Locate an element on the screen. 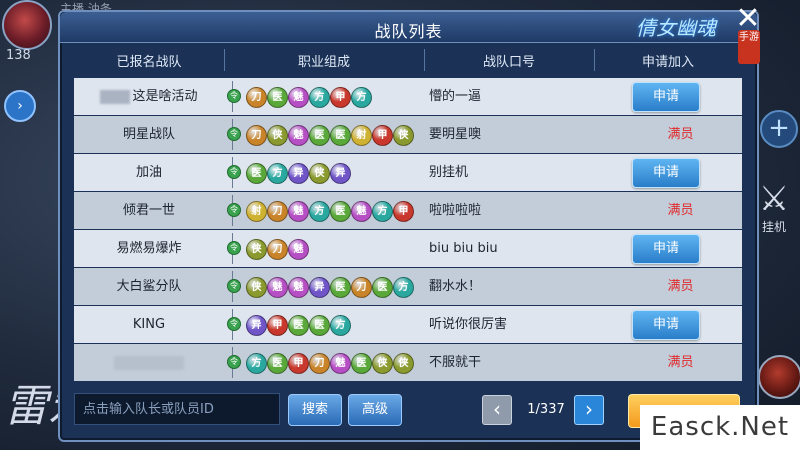  class-composition: 令方医甲刀魅医侠侠 is located at coordinates (324, 362).